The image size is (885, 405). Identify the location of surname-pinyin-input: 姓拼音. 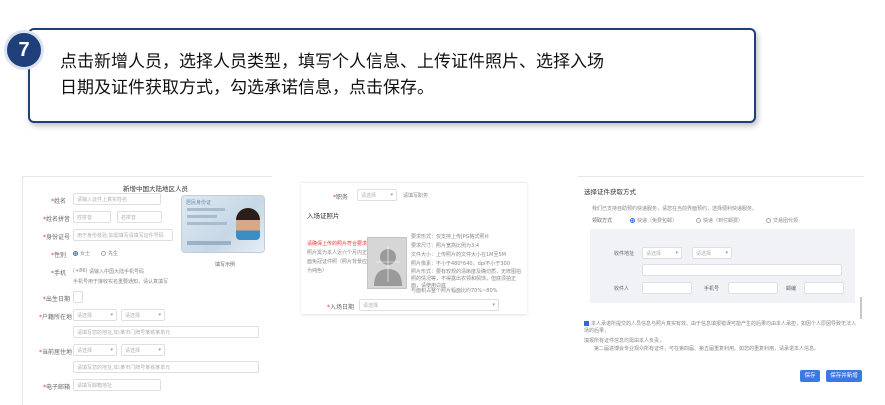
(92, 217).